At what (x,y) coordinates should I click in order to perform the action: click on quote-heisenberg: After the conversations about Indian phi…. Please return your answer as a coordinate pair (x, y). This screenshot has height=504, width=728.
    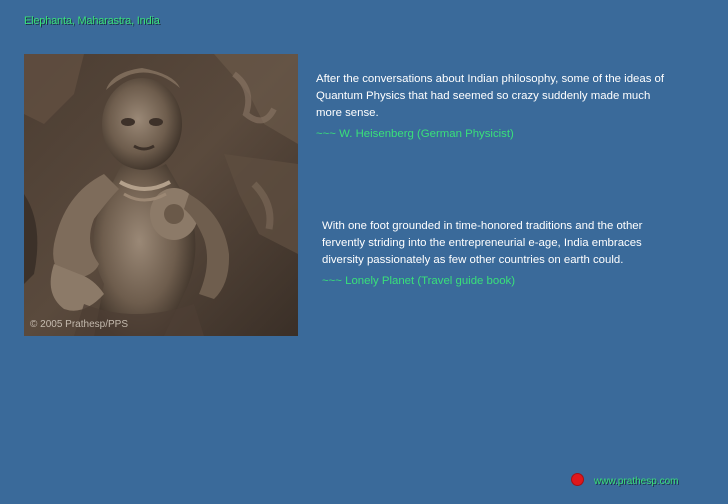
    Looking at the image, I should click on (491, 107).